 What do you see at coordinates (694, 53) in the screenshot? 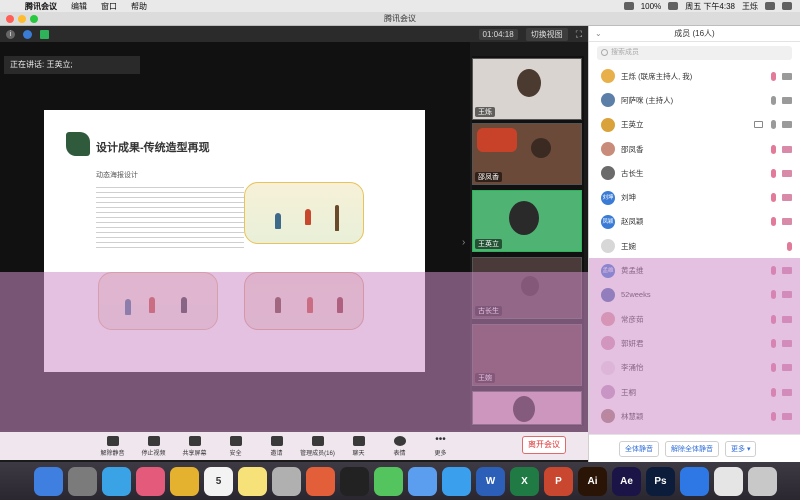
I see `search-input: 搜索成员` at bounding box center [694, 53].